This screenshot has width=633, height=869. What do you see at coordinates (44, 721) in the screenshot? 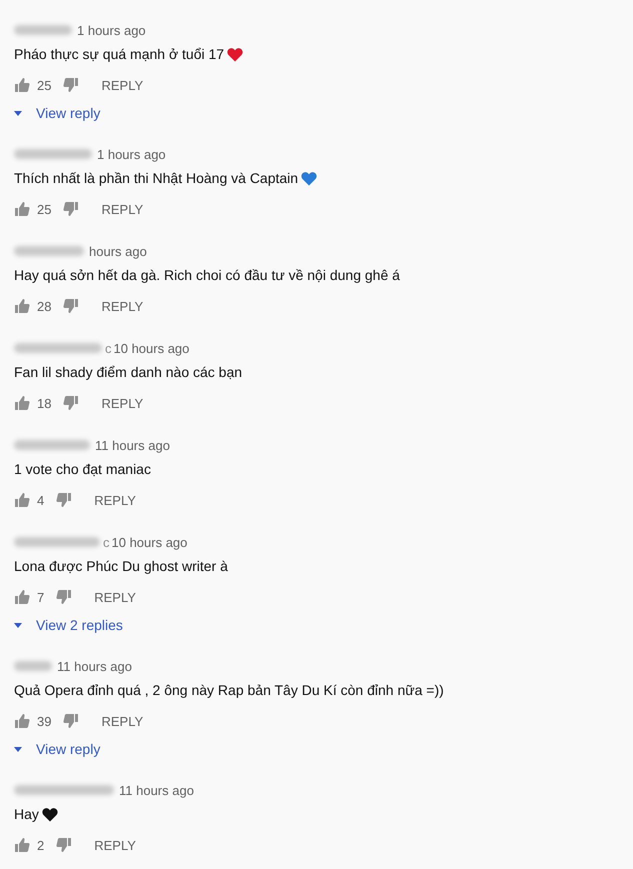
I see `like-count: 39` at bounding box center [44, 721].